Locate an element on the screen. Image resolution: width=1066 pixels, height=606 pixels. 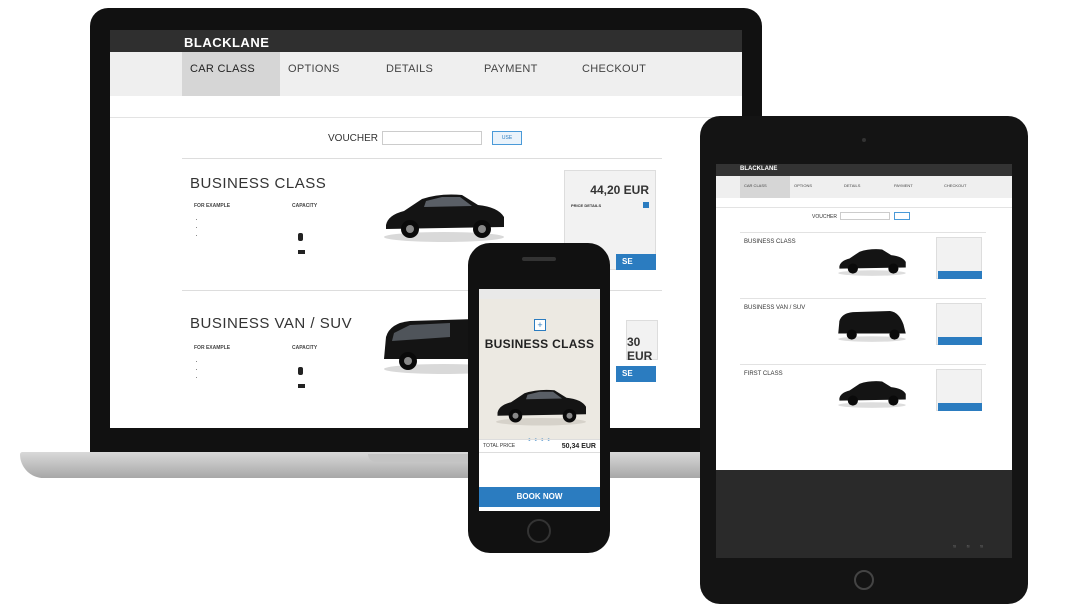
tablet-trip-bar is located at coordinates (864, 203).